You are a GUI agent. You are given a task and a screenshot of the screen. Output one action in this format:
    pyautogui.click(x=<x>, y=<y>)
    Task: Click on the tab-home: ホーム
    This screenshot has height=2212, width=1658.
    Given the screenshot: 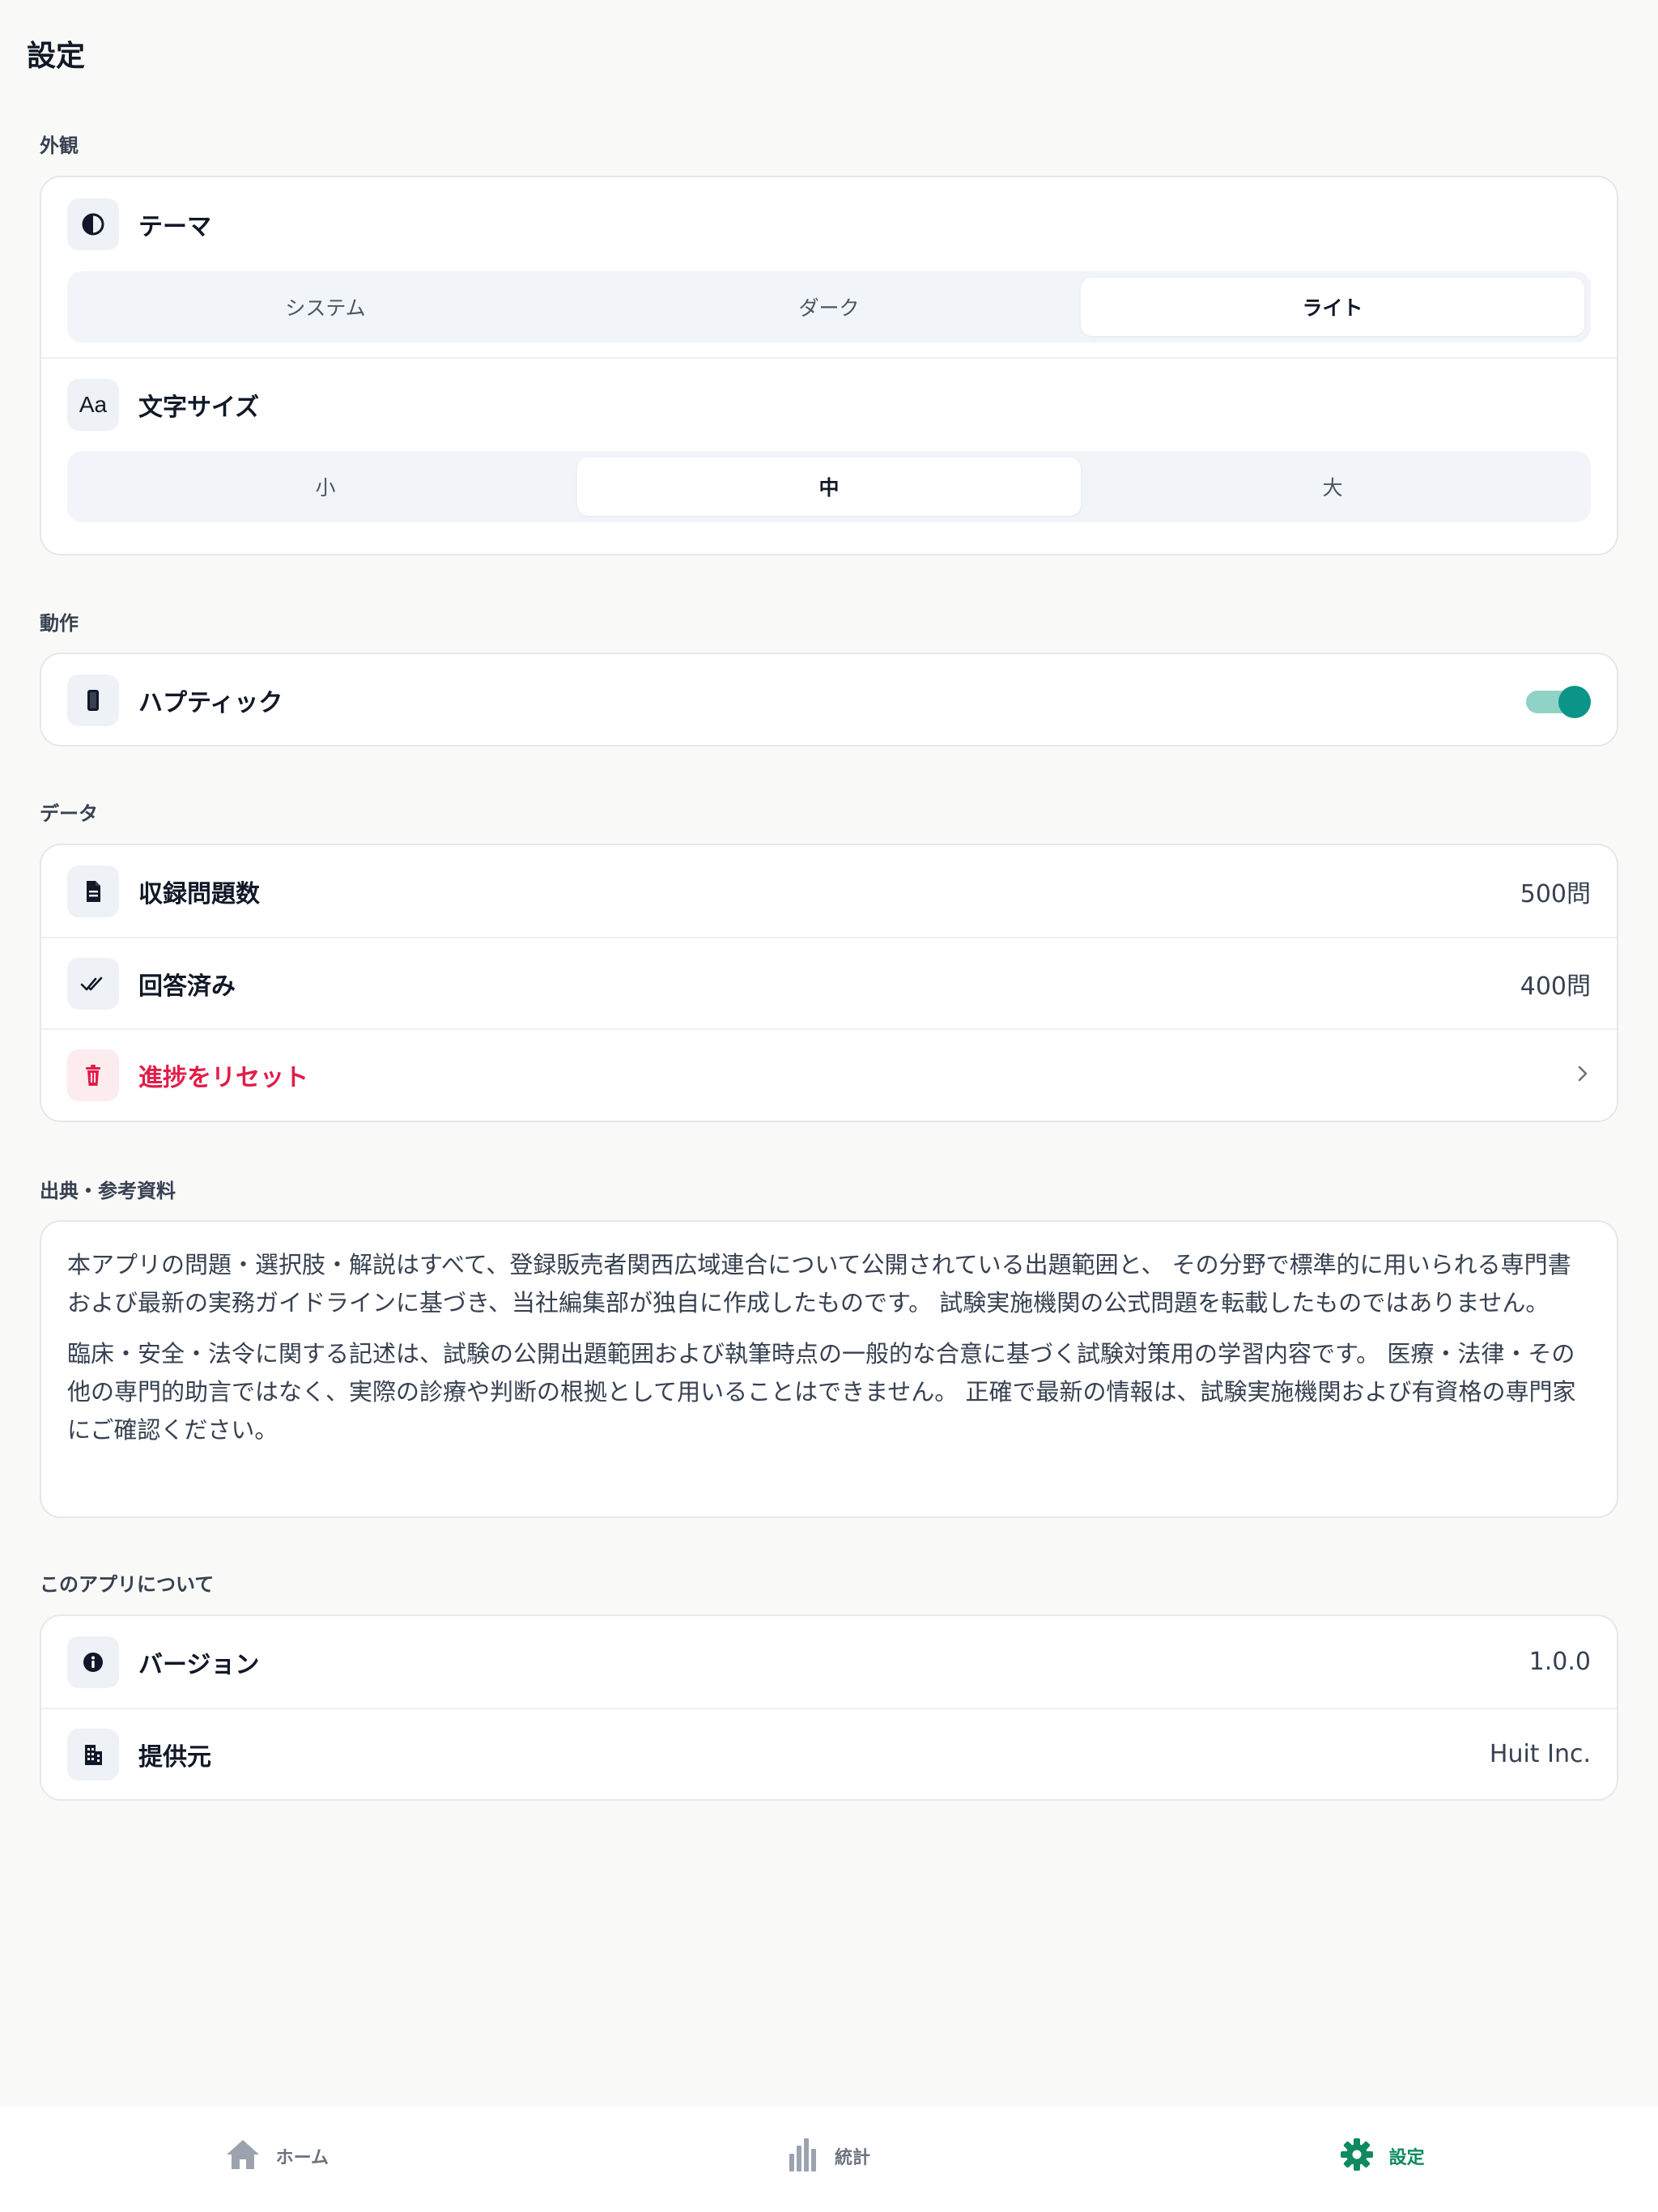 What is the action you would take?
    pyautogui.click(x=276, y=2160)
    